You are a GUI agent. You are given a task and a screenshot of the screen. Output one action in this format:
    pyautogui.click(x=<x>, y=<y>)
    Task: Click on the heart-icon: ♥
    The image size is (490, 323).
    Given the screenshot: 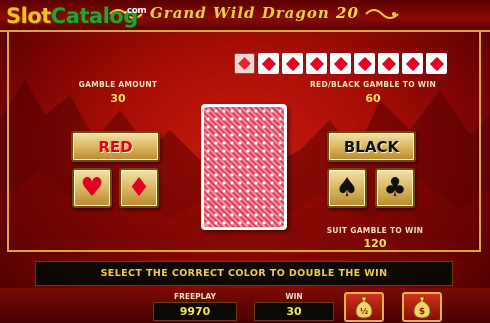 What is the action you would take?
    pyautogui.click(x=92, y=188)
    